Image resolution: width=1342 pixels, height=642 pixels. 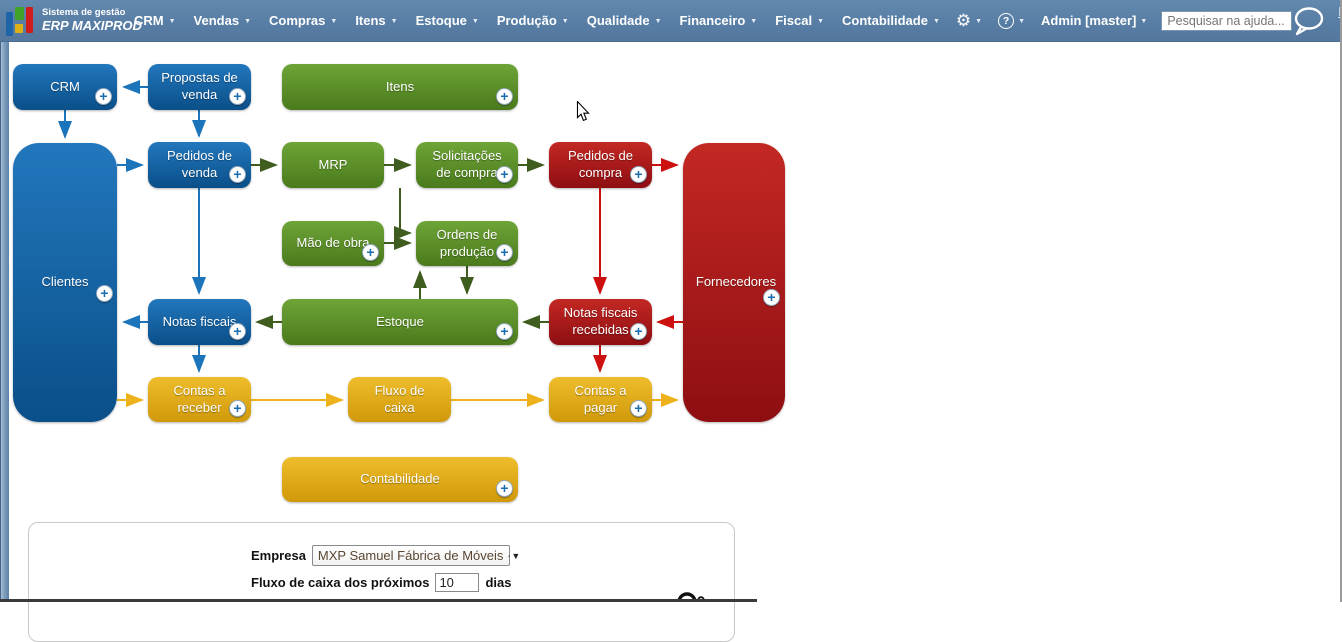 I want to click on menu-vendas: Vendas ▼, so click(x=222, y=20).